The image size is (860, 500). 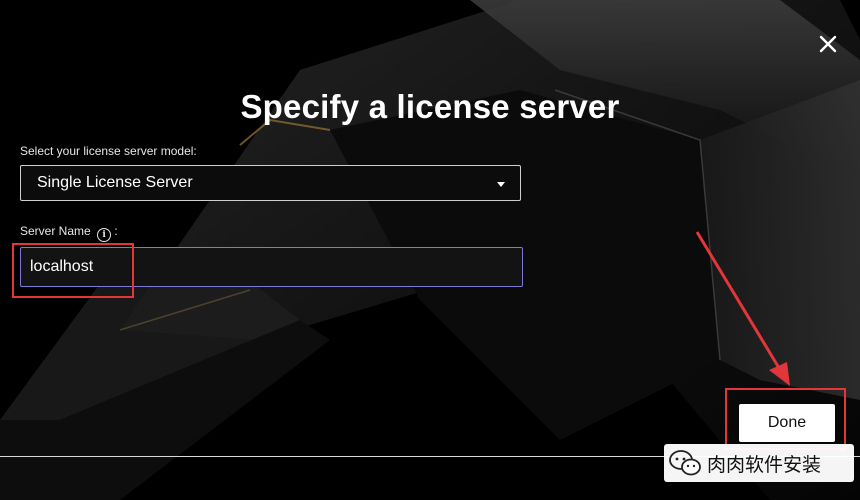 I want to click on chevron-down-icon, so click(x=501, y=184).